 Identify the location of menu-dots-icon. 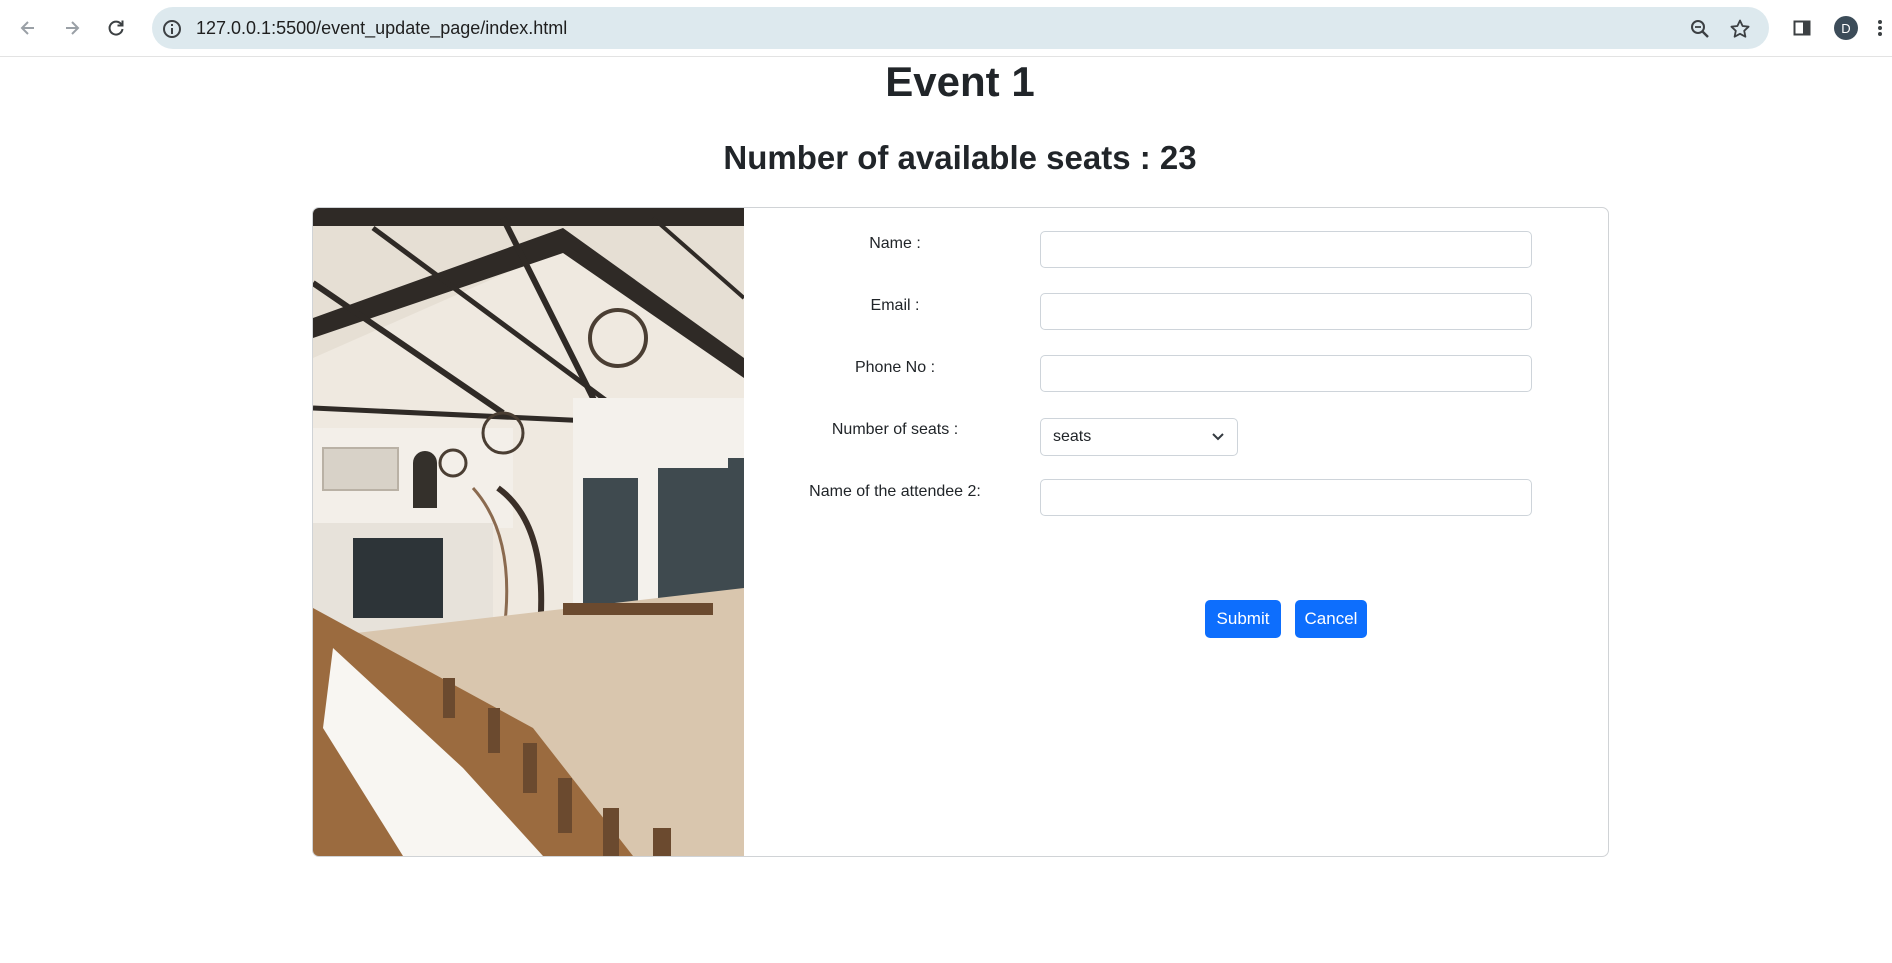
(1880, 28).